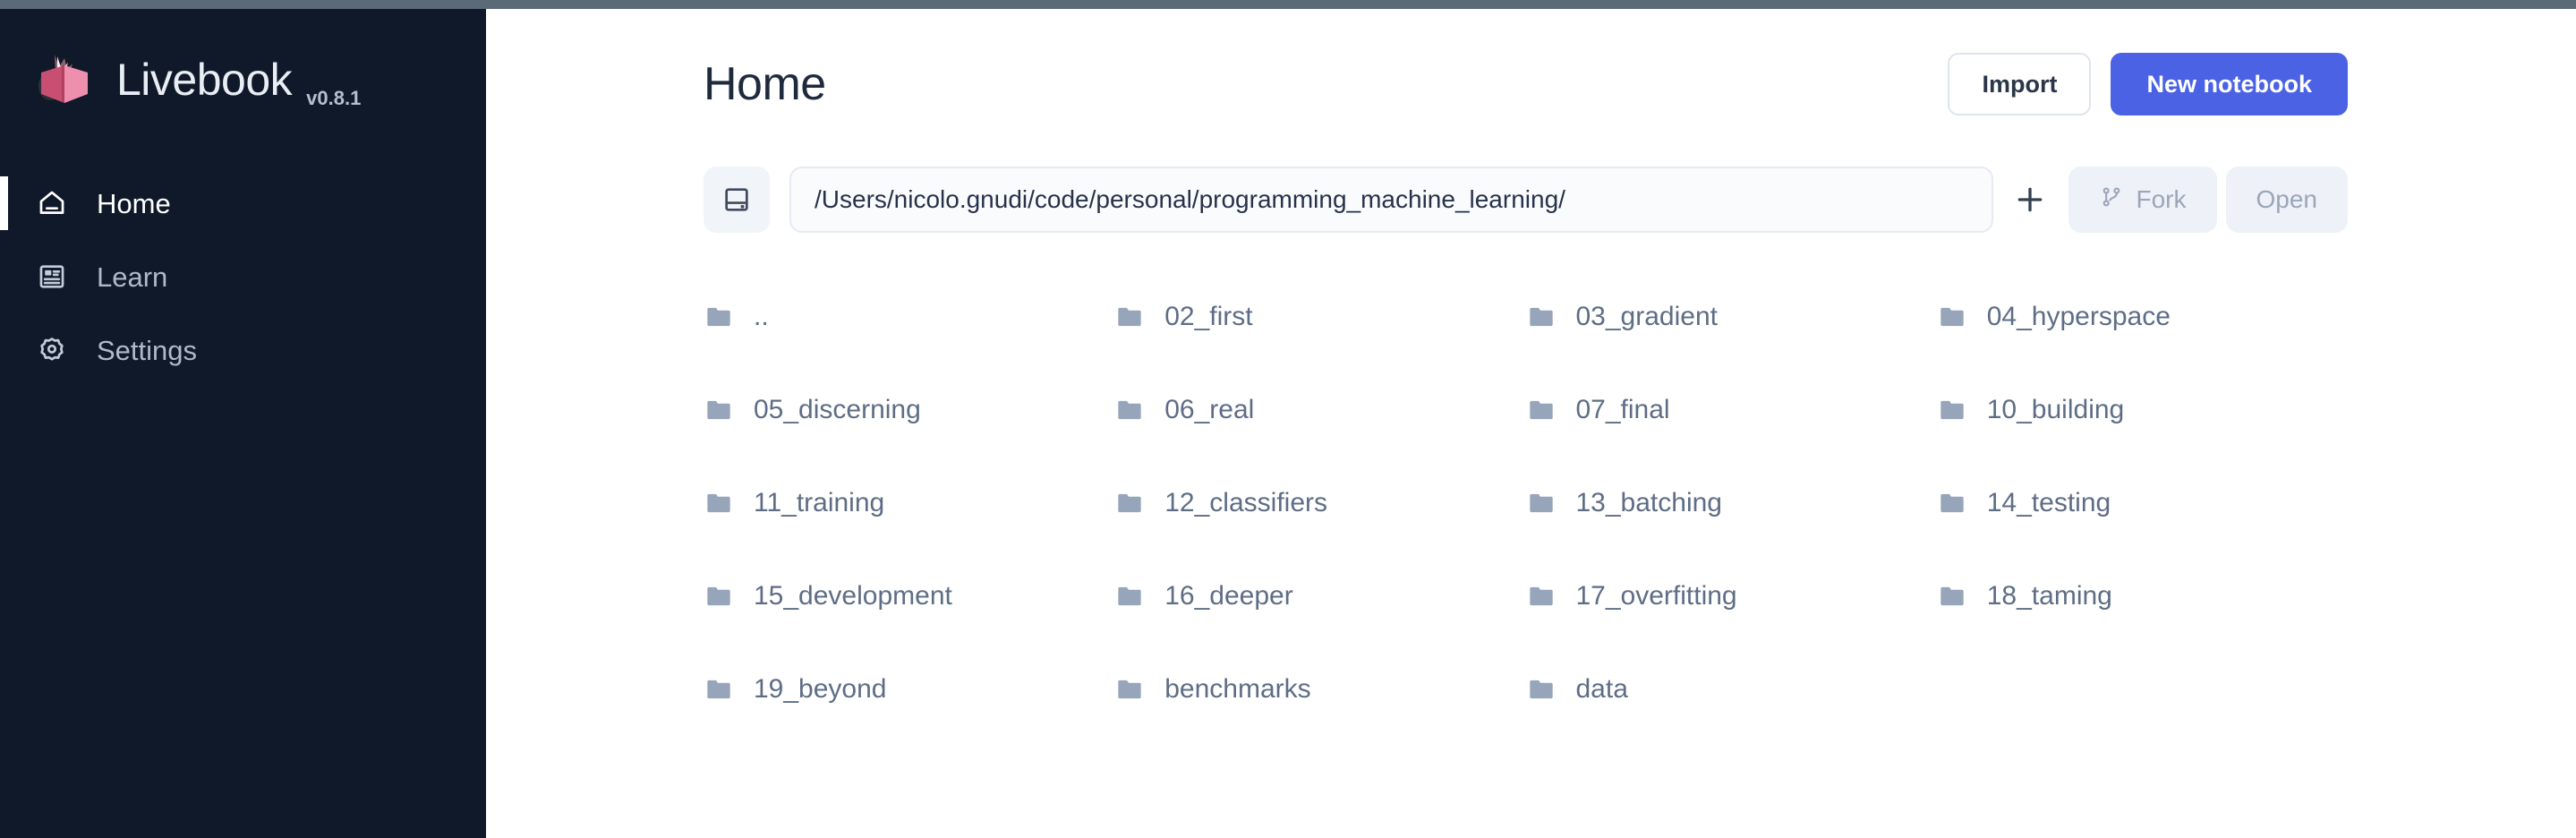  Describe the element at coordinates (1391, 200) in the screenshot. I see `path-input` at that location.